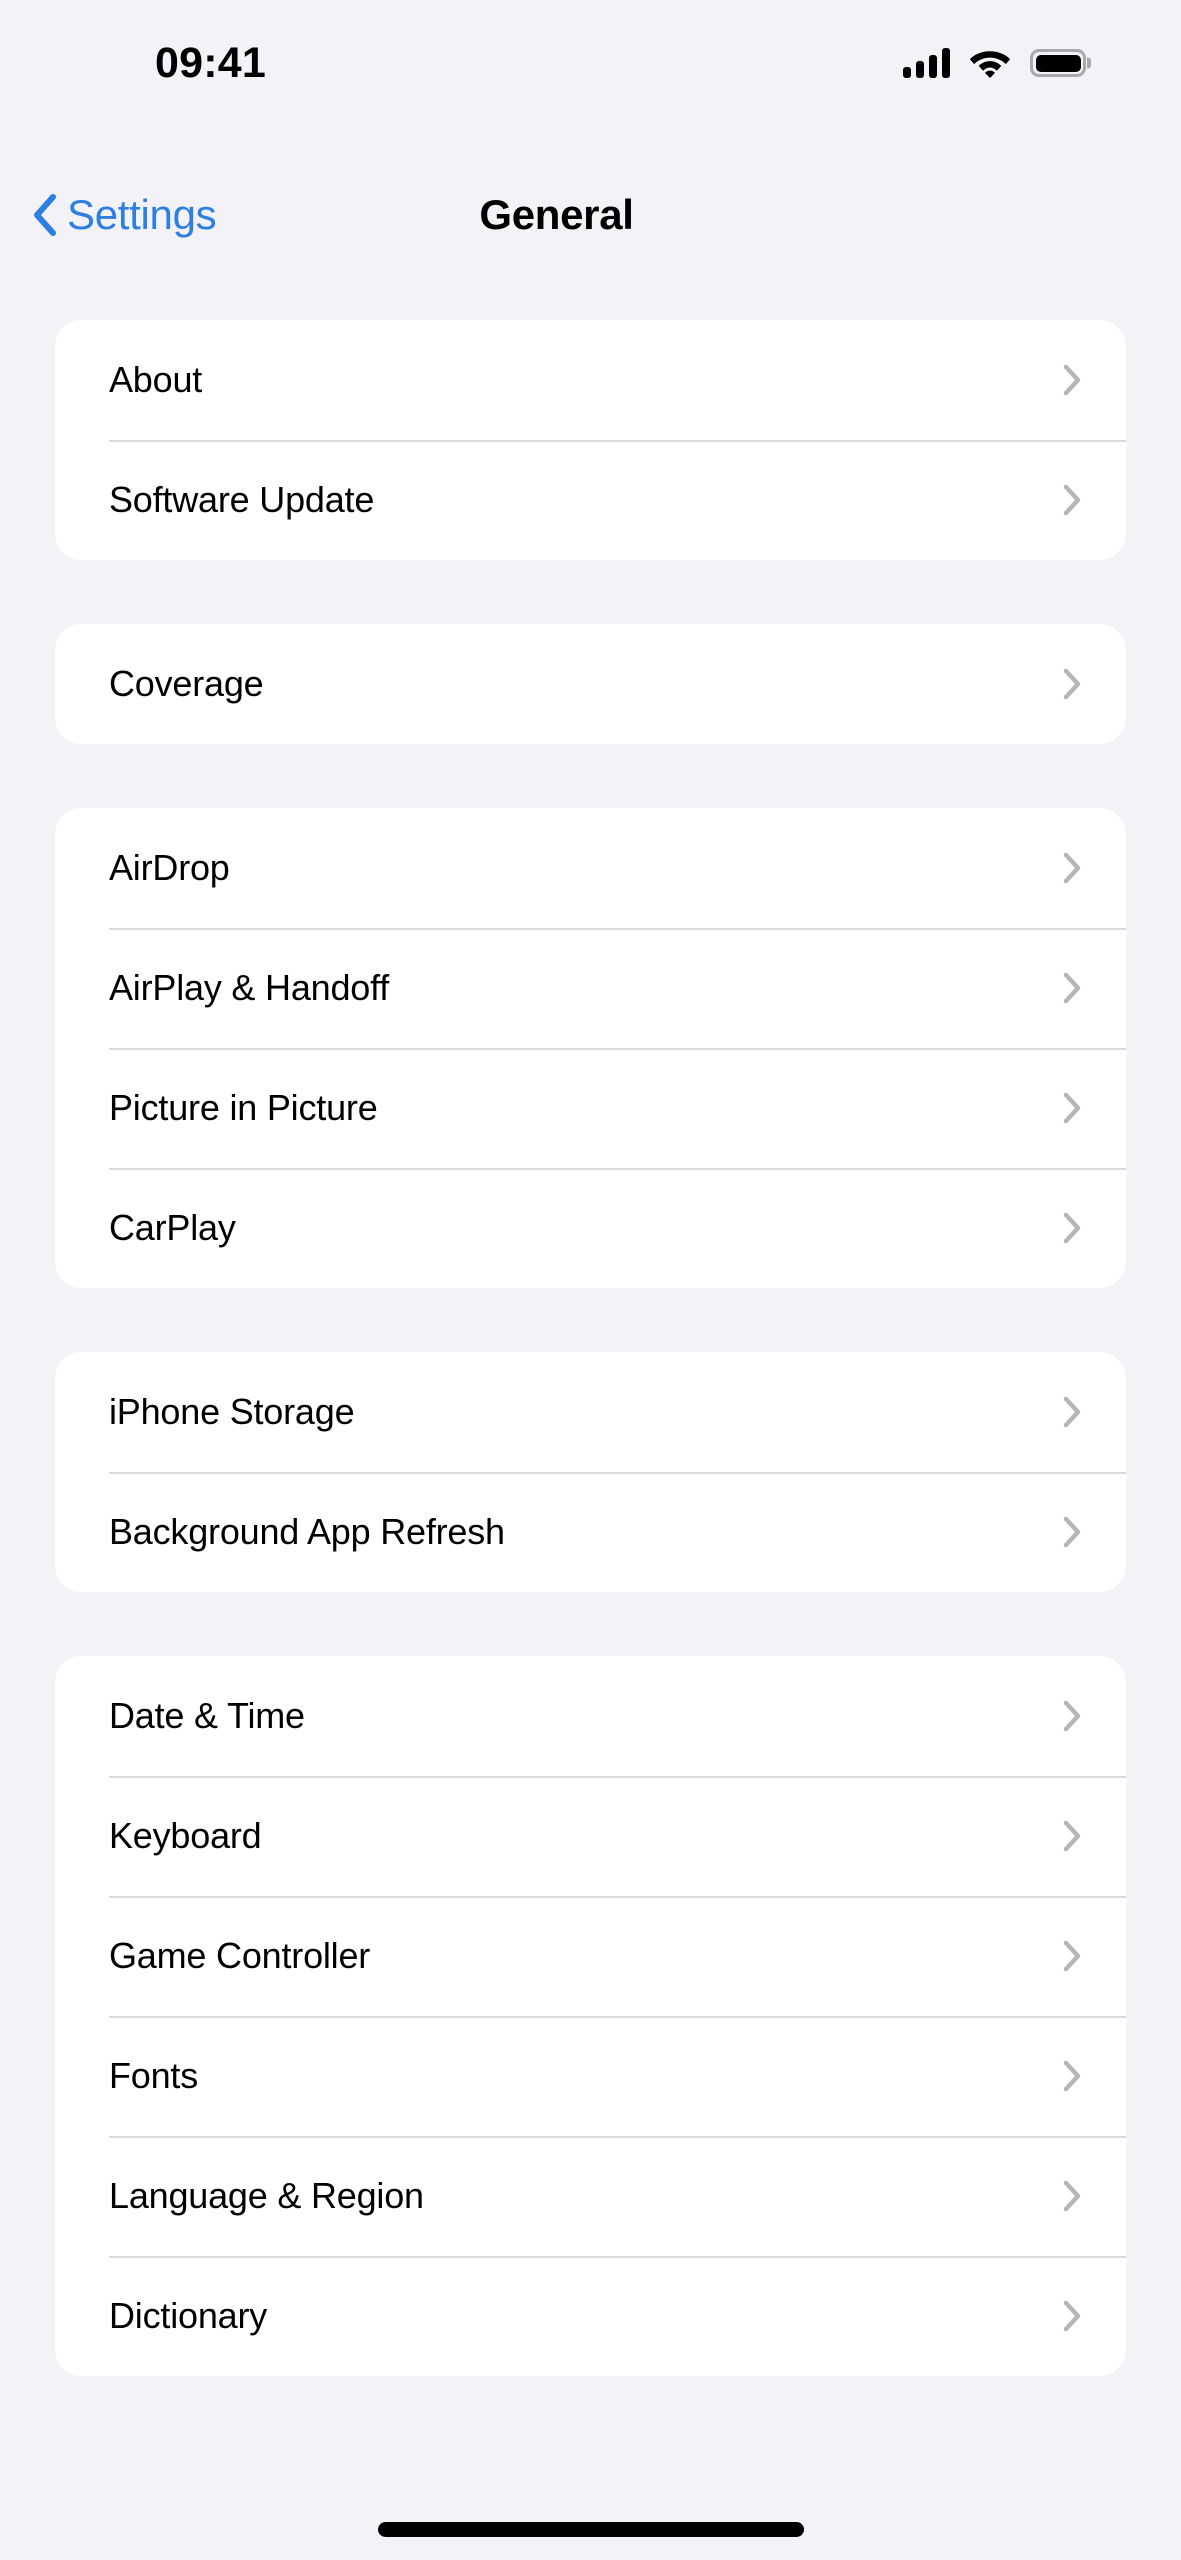 This screenshot has height=2560, width=1181. What do you see at coordinates (156, 379) in the screenshot?
I see `row-label: About` at bounding box center [156, 379].